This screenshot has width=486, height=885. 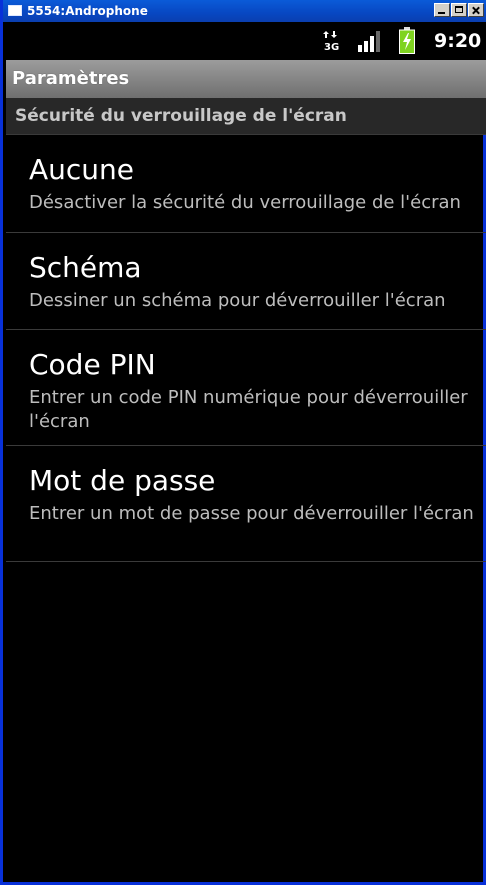 What do you see at coordinates (181, 116) in the screenshot?
I see `section-label: Sécurité du verrouillage de l'écran` at bounding box center [181, 116].